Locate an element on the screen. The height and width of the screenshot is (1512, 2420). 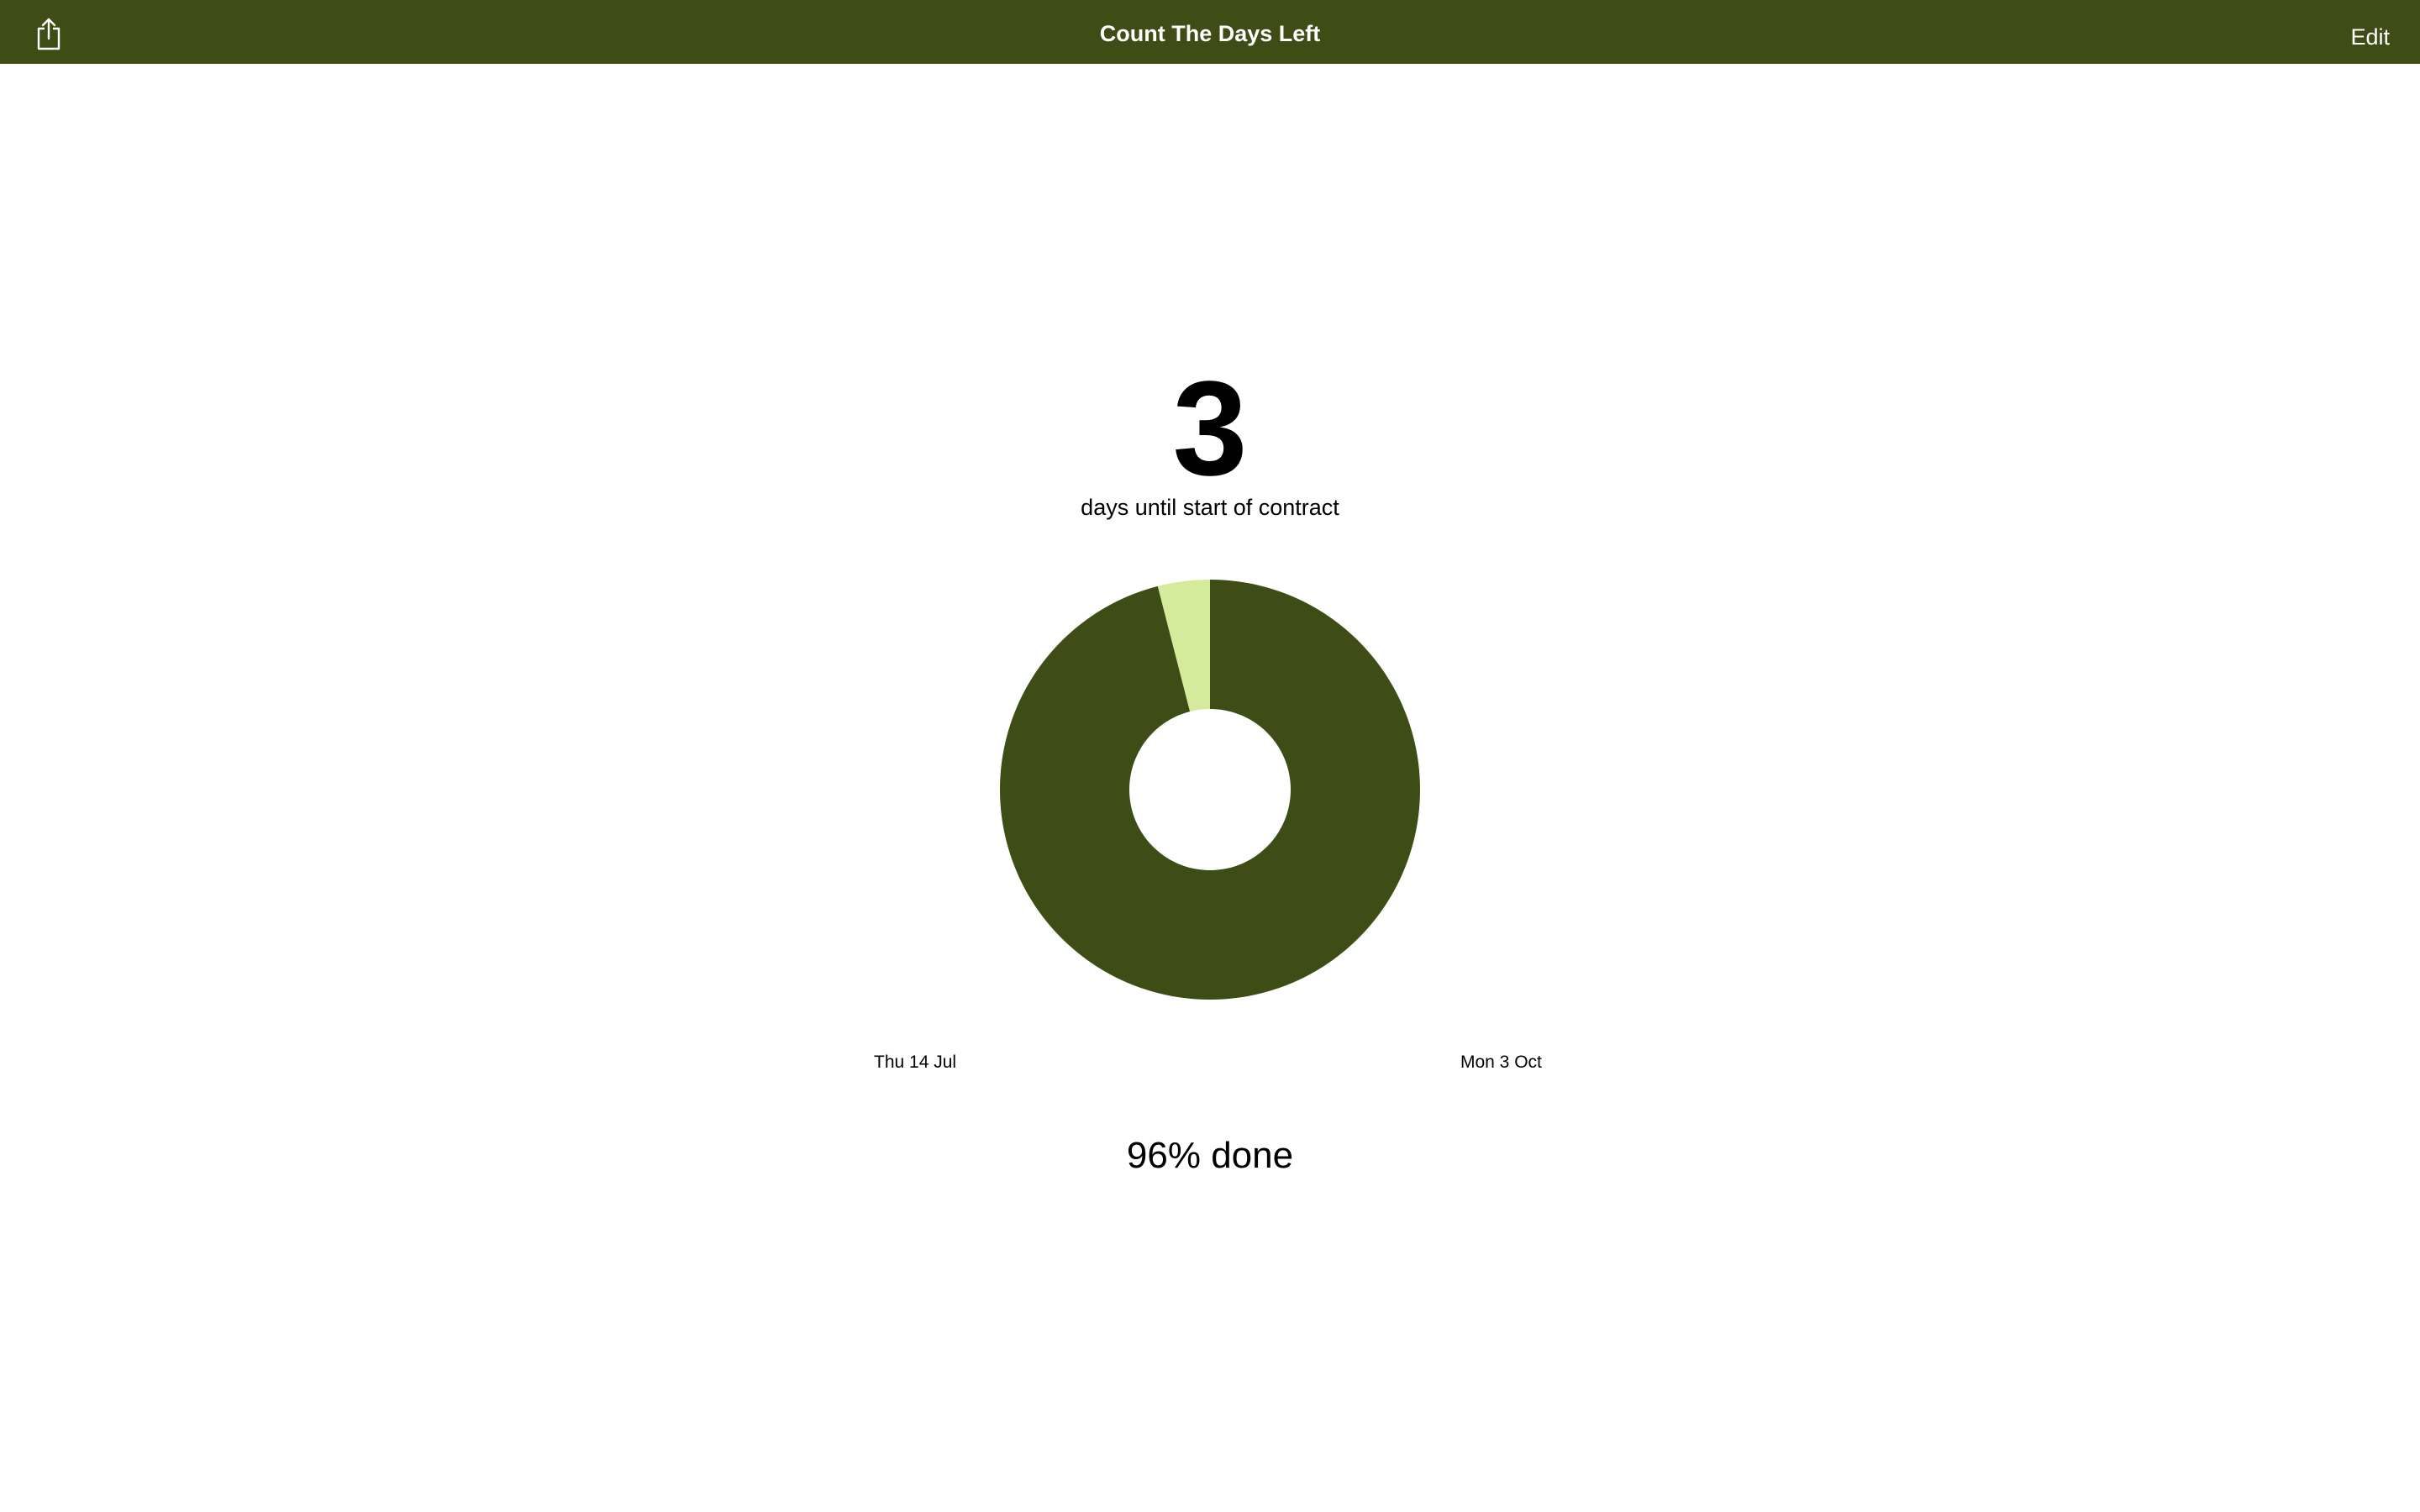
navigation-bar: Count The Days Left Edit is located at coordinates (1210, 32).